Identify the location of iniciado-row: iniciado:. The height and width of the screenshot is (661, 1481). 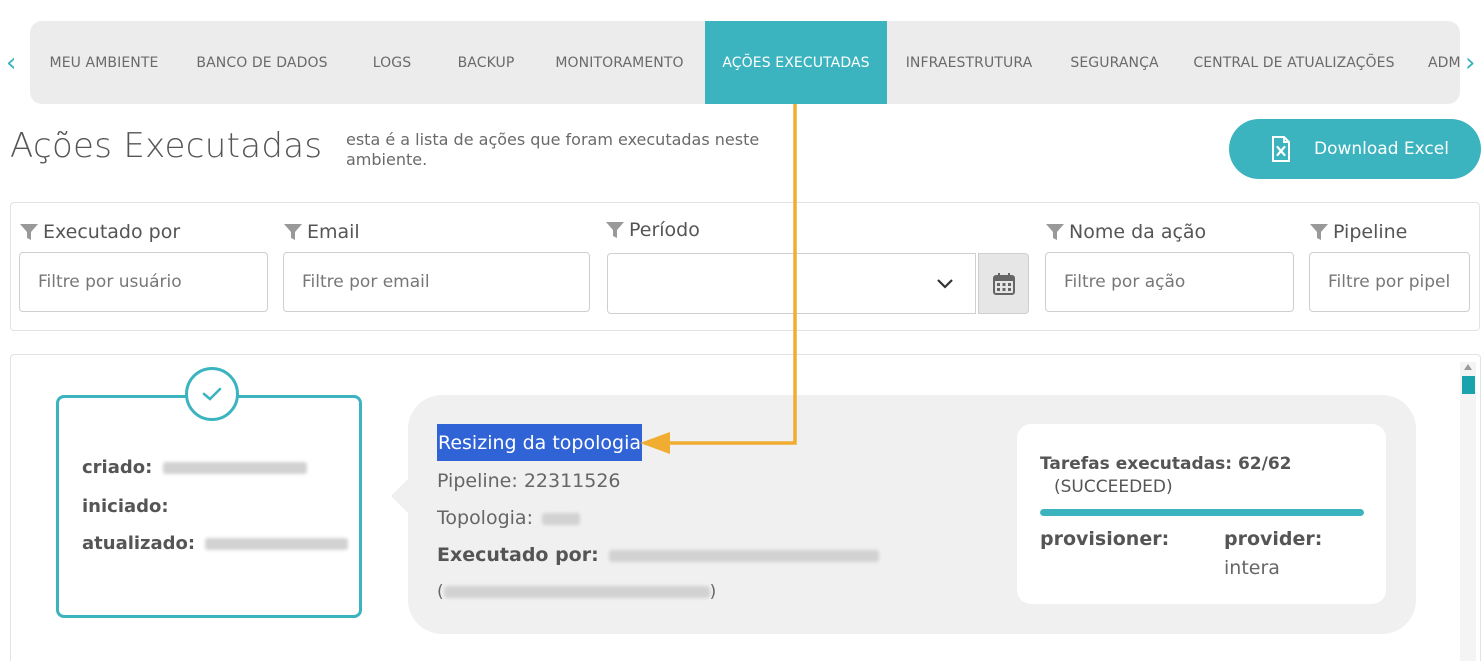
(125, 506).